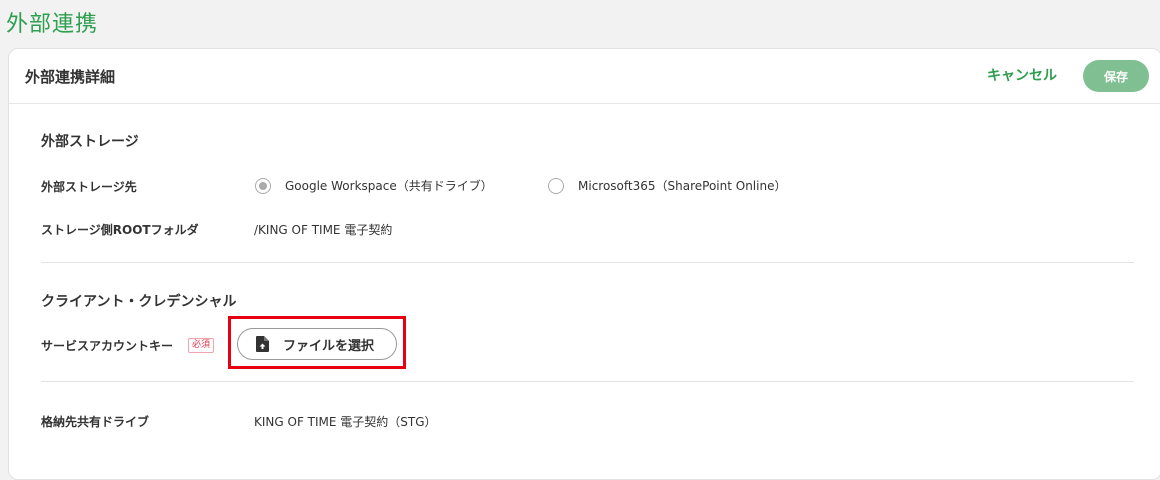  I want to click on radio-label-google-workspace: Google Workspace（共有ドライブ）, so click(389, 186).